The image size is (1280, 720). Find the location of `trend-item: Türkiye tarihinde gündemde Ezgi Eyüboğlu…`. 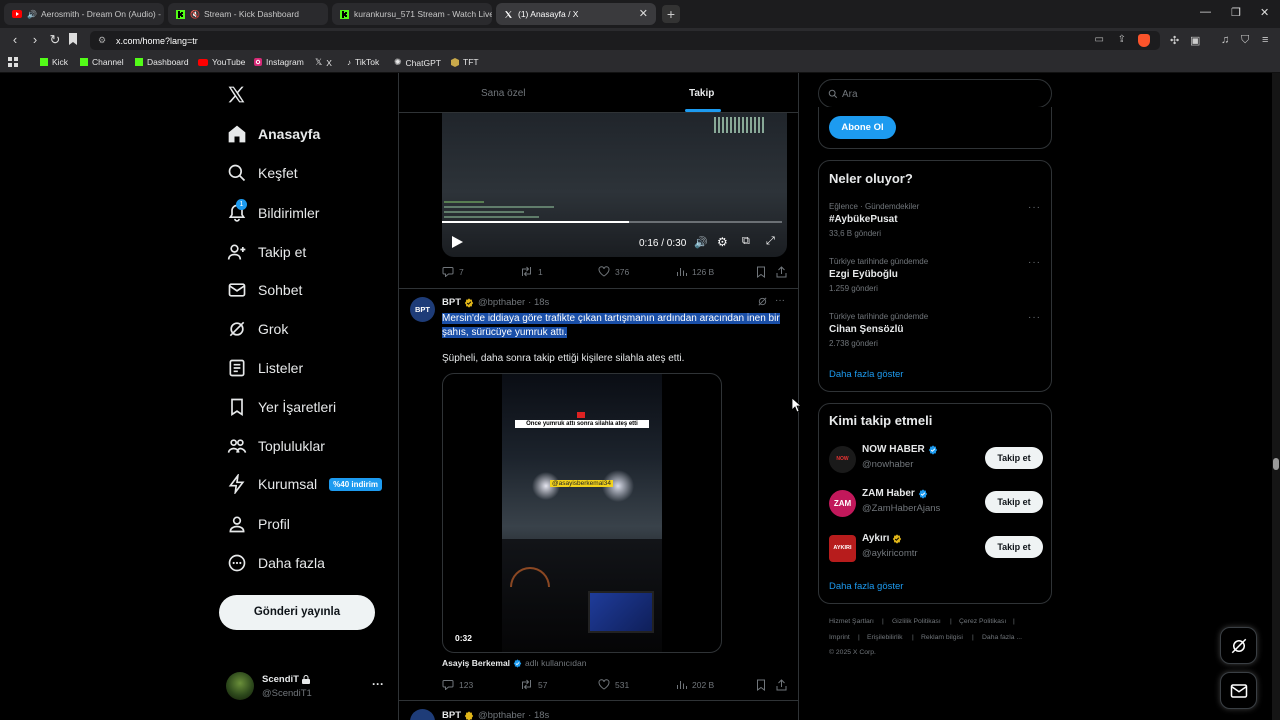

trend-item: Türkiye tarihinde gündemde Ezgi Eyüboğlu… is located at coordinates (936, 275).